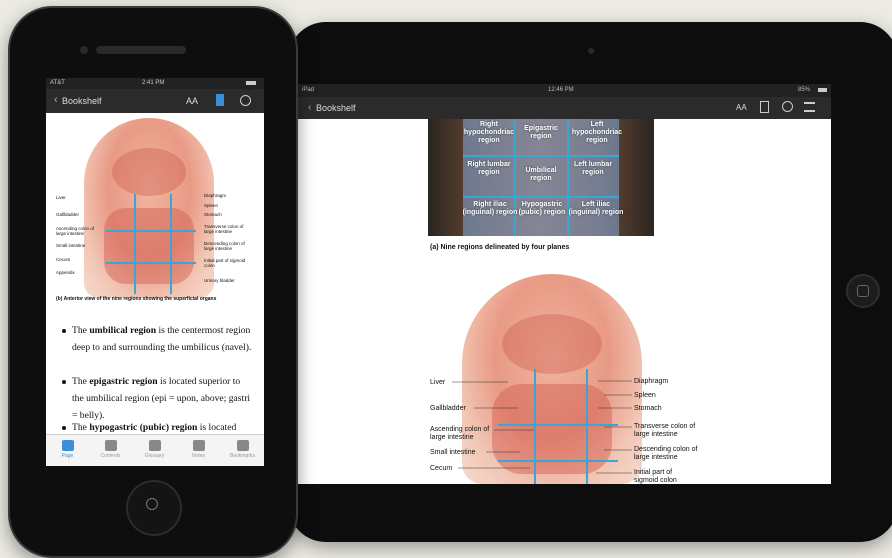 The image size is (892, 558). I want to click on bullet-term: umbilical region, so click(123, 330).